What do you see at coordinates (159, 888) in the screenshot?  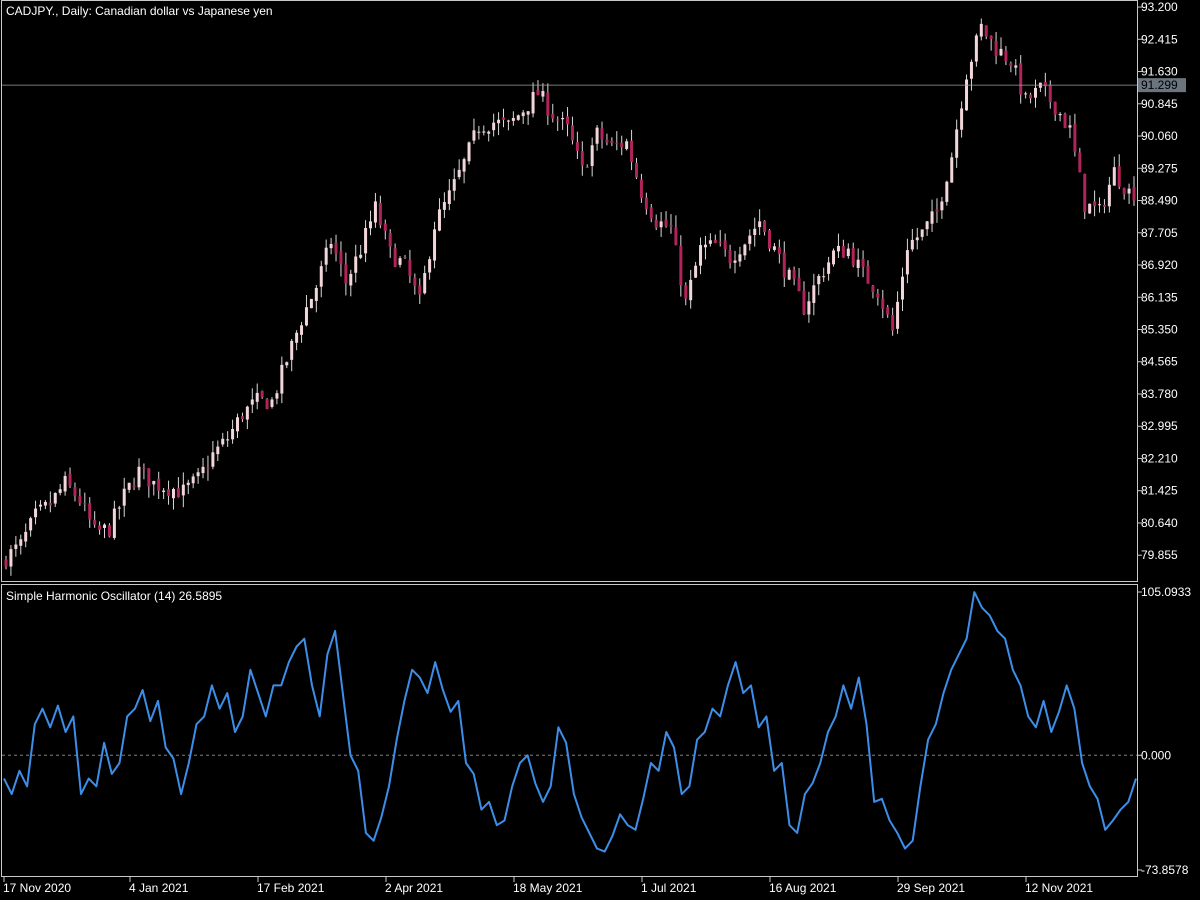 I see `time-label: 4 Jan 2021` at bounding box center [159, 888].